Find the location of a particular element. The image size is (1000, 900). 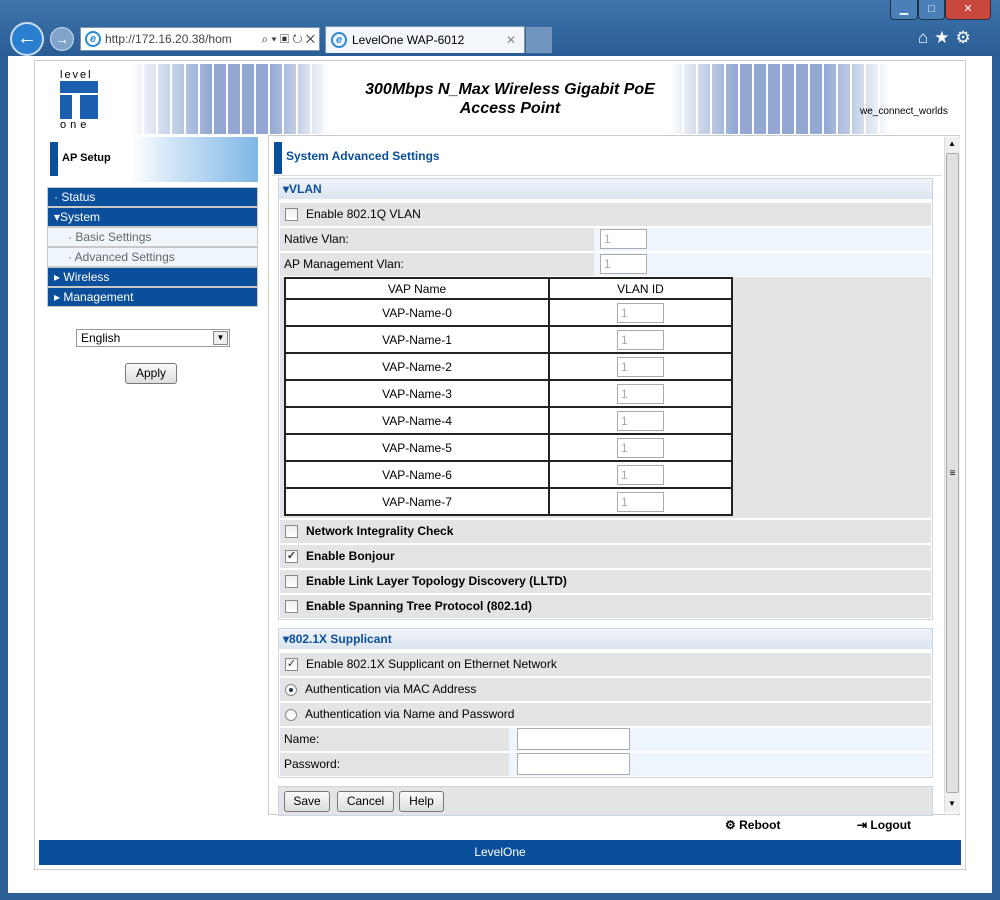

url-text: http://172.16.20.38/hom is located at coordinates (168, 39).